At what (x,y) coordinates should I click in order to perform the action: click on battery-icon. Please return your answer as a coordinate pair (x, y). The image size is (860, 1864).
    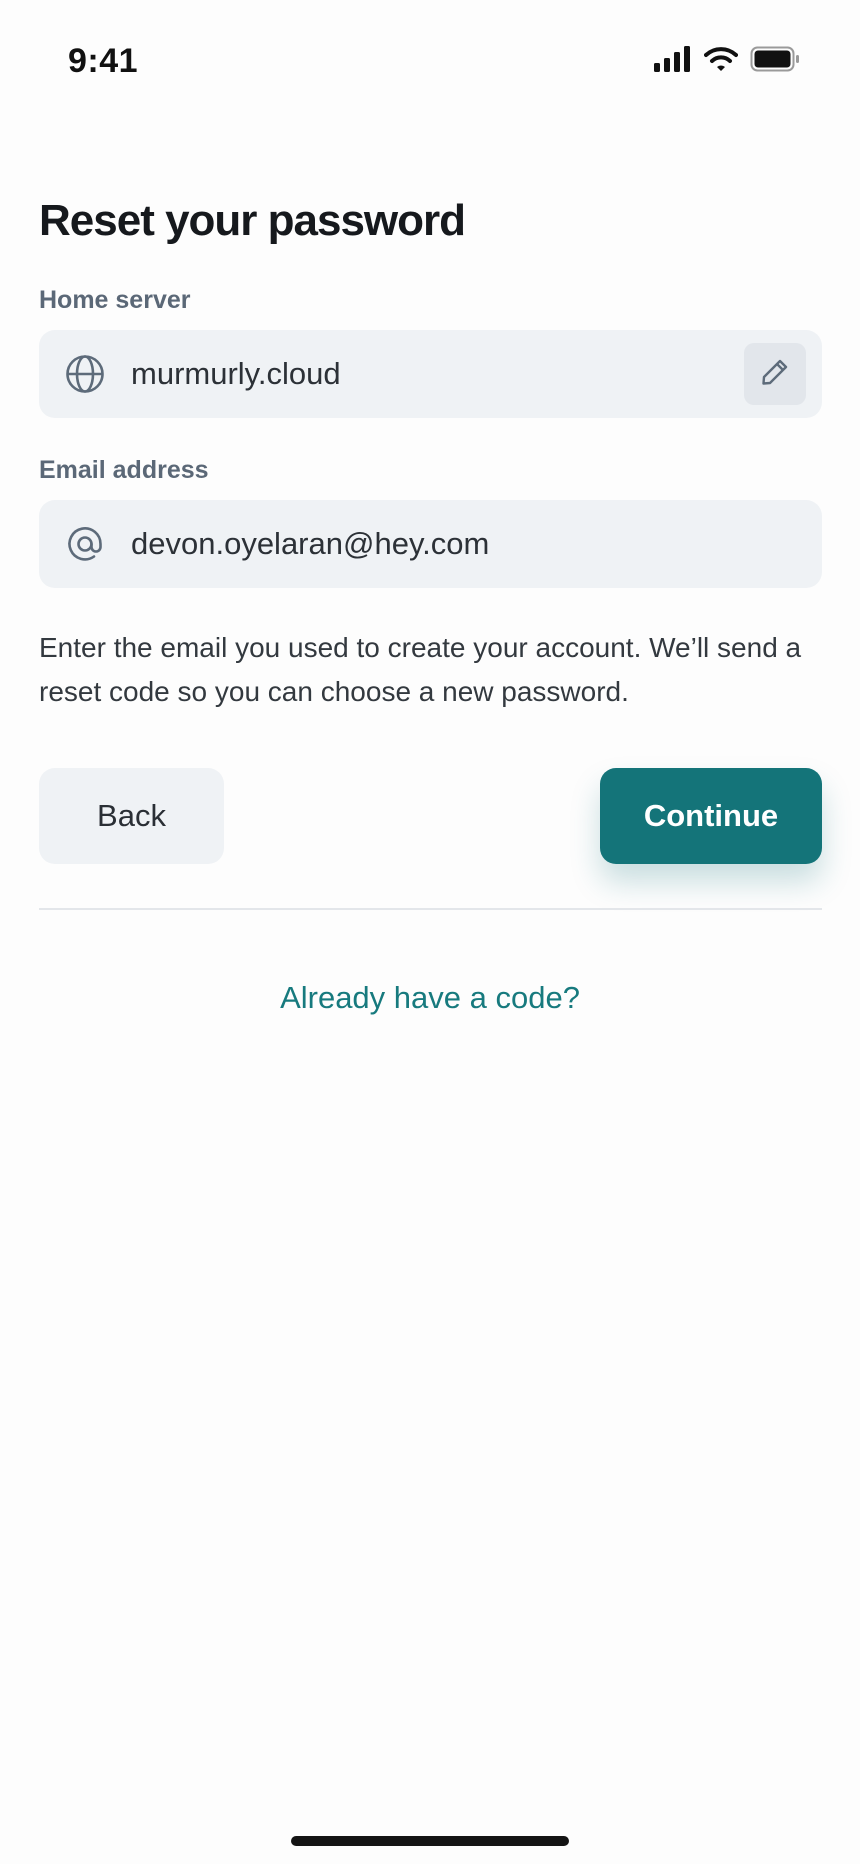
    Looking at the image, I should click on (775, 61).